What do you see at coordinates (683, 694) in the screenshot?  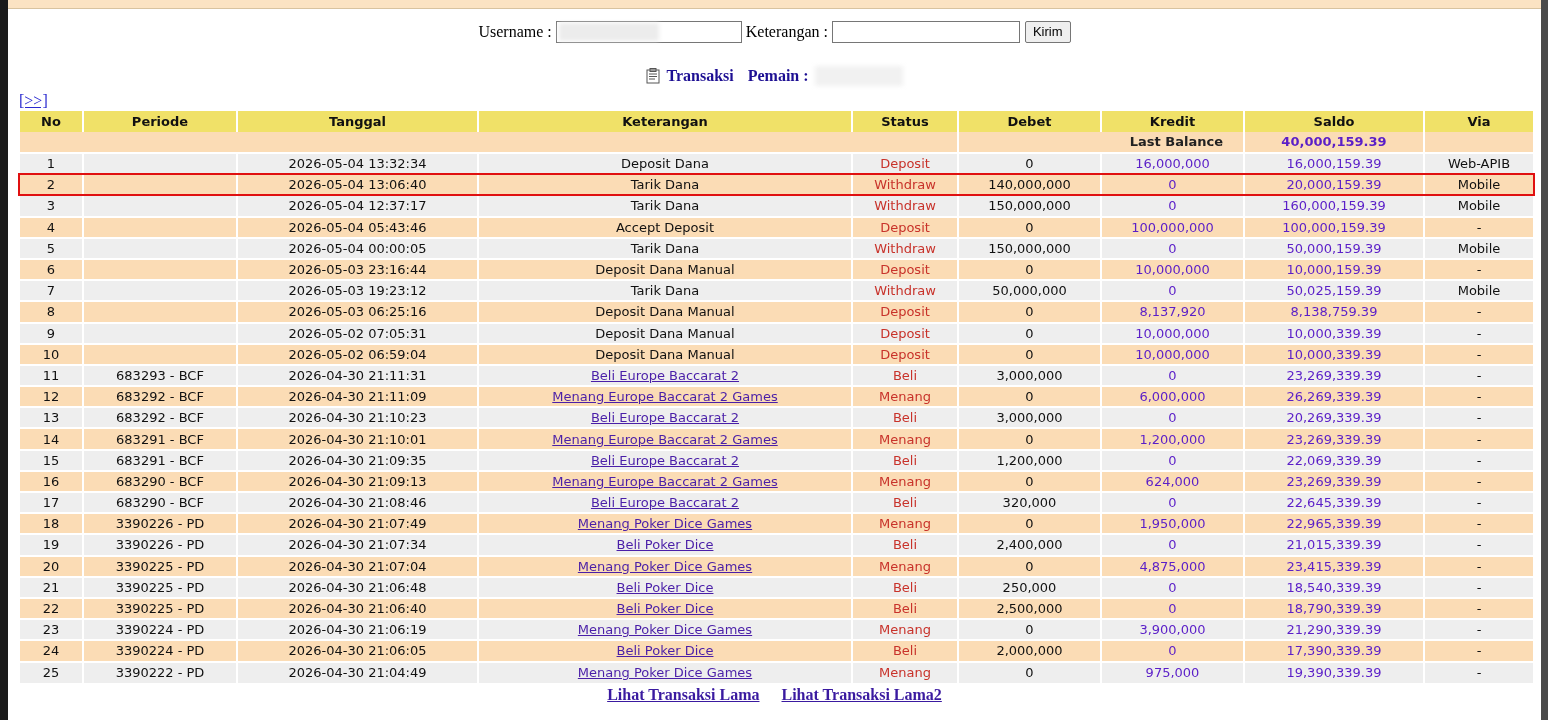 I see `history-link: Lihat Transaksi Lama` at bounding box center [683, 694].